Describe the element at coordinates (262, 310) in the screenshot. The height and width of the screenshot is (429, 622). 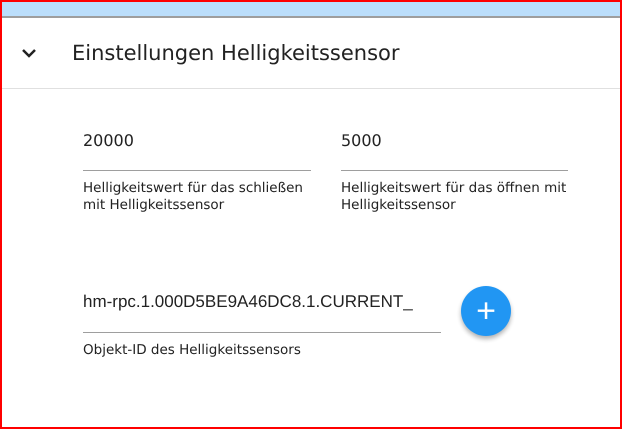
I see `input-field: hm-rpc.1.000D5BE9A46DC8.1.CURRENT_` at that location.